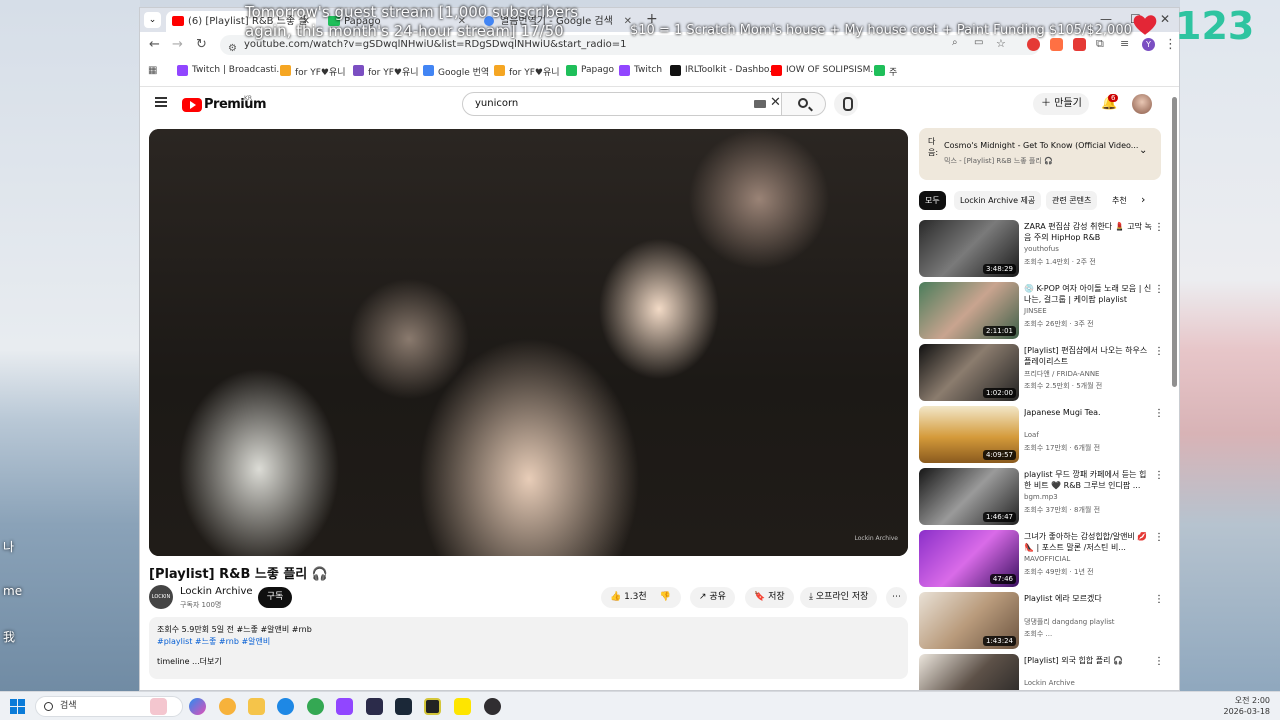 The height and width of the screenshot is (720, 1280). Describe the element at coordinates (1001, 43) in the screenshot. I see `bookmark-star-icon: ☆` at that location.